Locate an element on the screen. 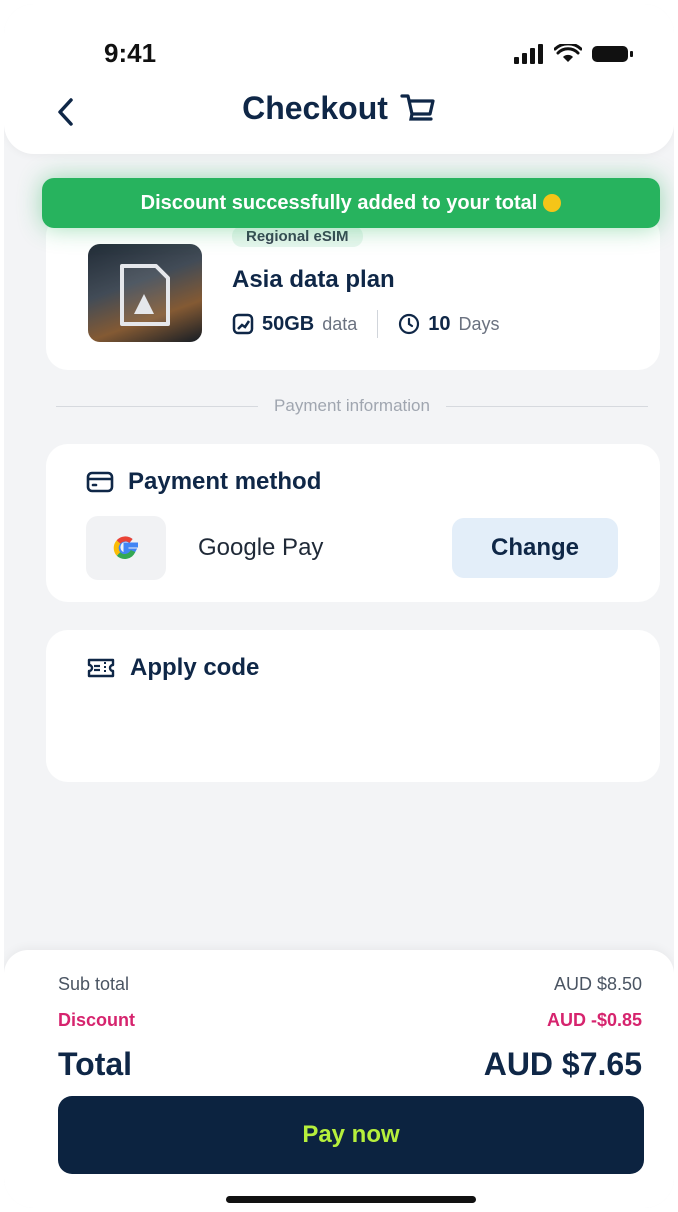 The height and width of the screenshot is (1212, 678). change-payment-button: Change is located at coordinates (535, 548).